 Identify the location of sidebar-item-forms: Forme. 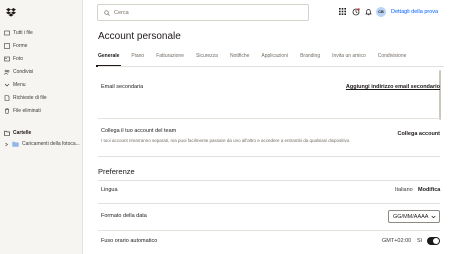
(15, 45).